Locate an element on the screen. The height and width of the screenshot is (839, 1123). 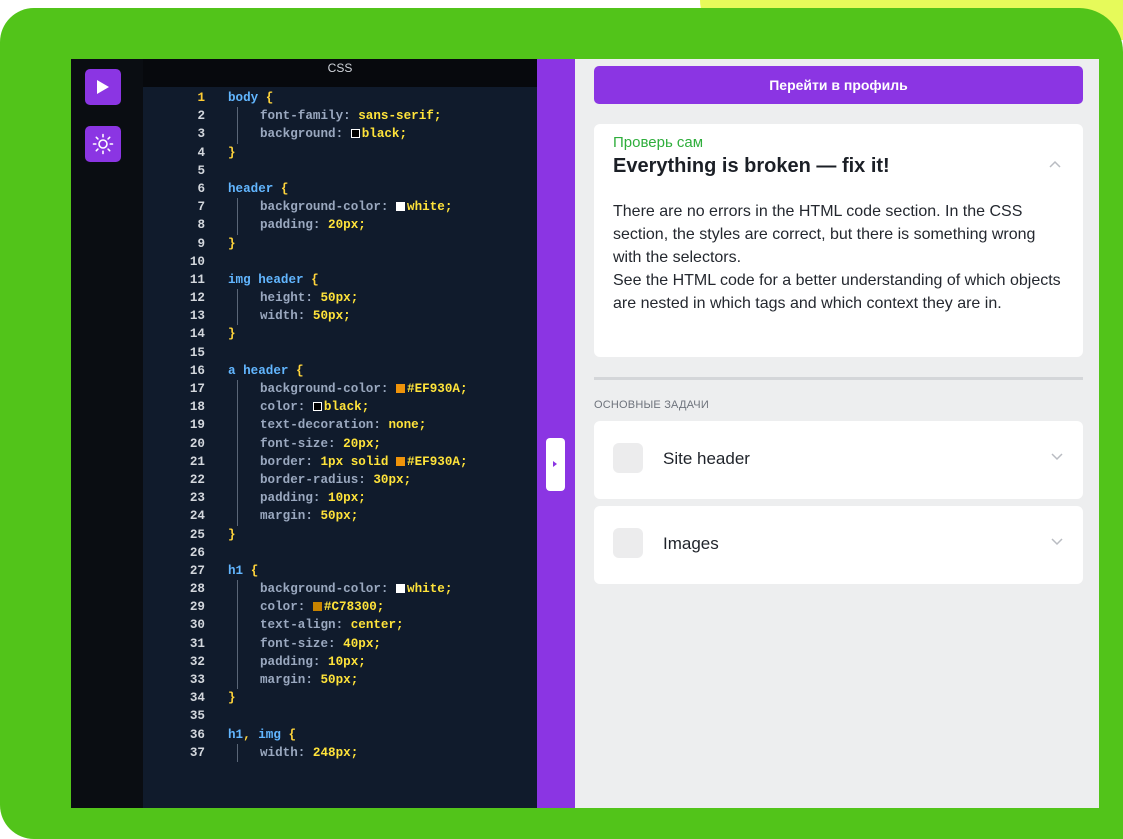
code-token: none; is located at coordinates (407, 425).